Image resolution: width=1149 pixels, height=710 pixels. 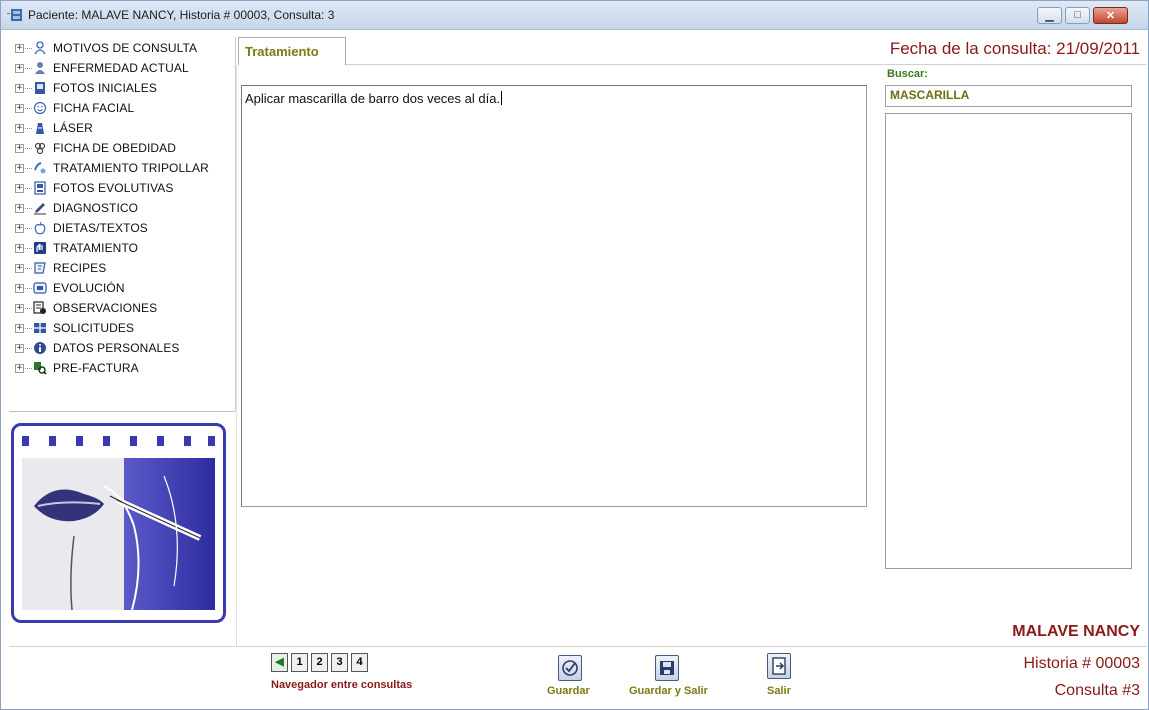 I want to click on tree-item-observaciones: + OBSERVACIONES, so click(x=86, y=308).